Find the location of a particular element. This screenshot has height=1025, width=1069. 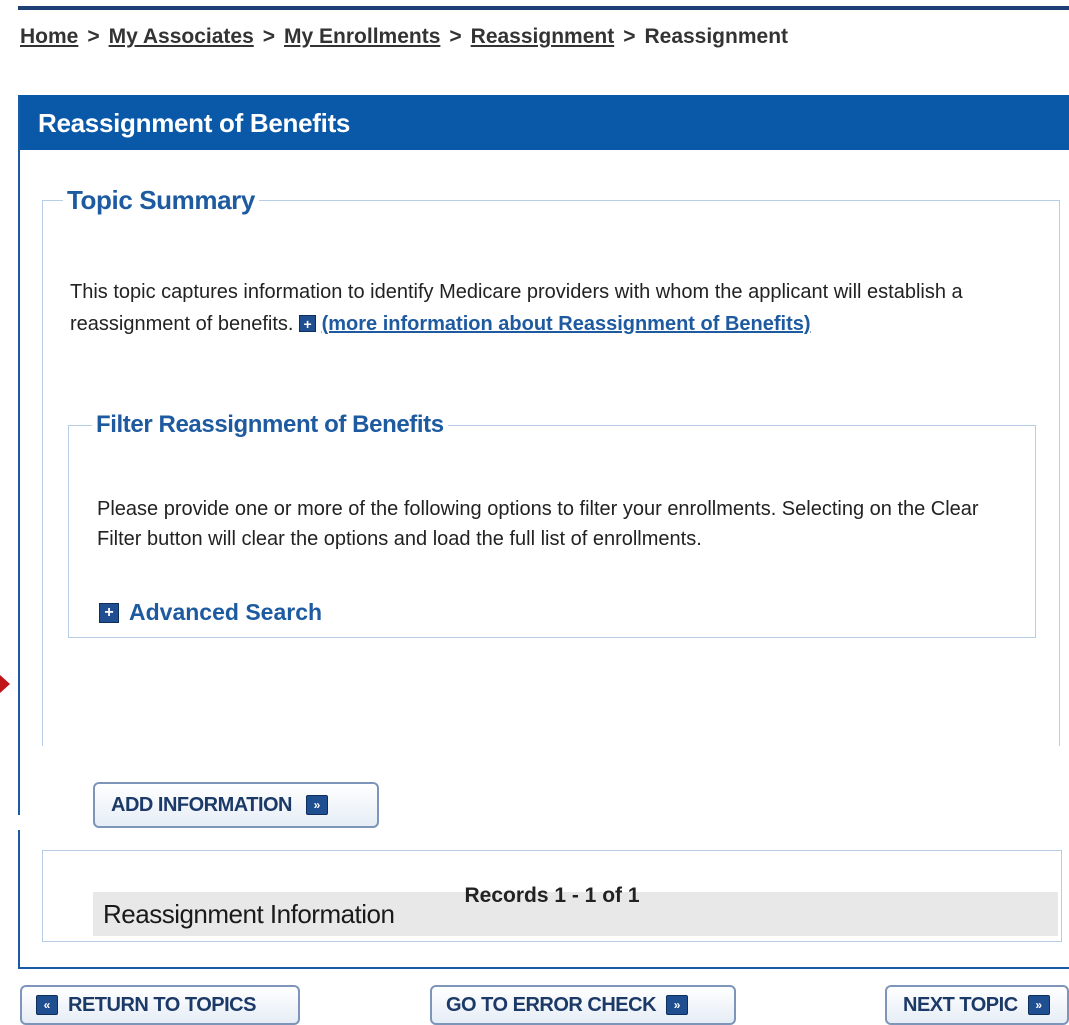

records-count: Records 1 - 1 of 1 is located at coordinates (552, 895).